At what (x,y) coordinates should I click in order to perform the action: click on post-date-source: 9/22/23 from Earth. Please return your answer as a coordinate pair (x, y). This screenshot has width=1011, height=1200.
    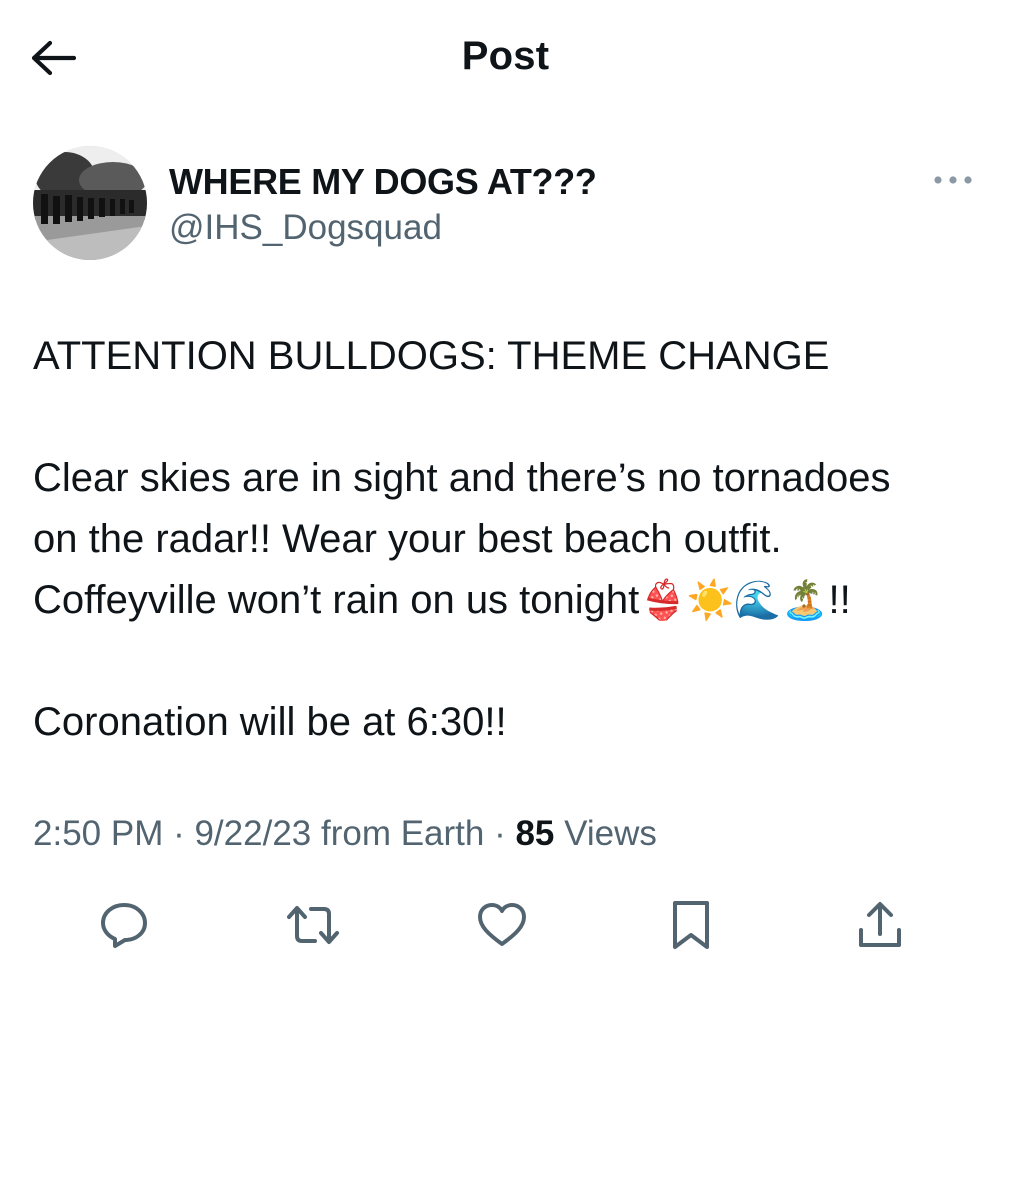
    Looking at the image, I should click on (339, 833).